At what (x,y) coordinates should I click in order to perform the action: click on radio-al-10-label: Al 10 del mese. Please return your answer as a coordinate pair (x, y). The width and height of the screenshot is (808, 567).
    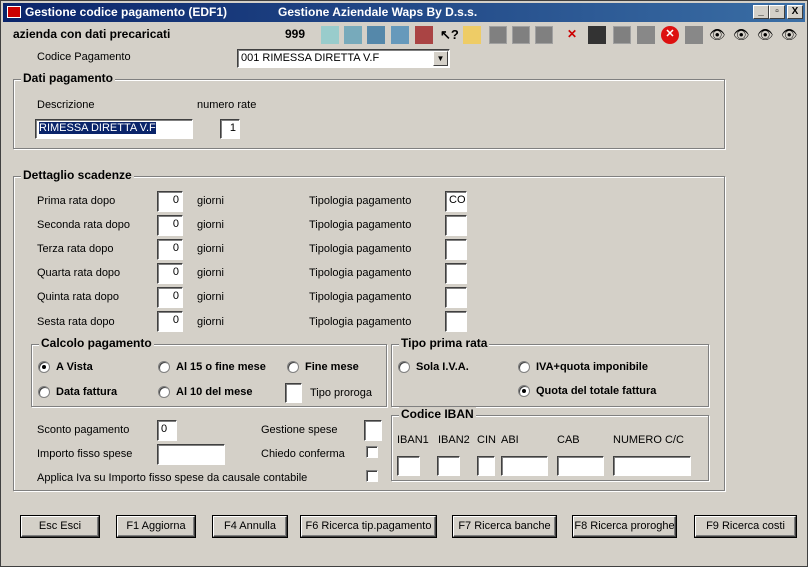
    Looking at the image, I should click on (214, 392).